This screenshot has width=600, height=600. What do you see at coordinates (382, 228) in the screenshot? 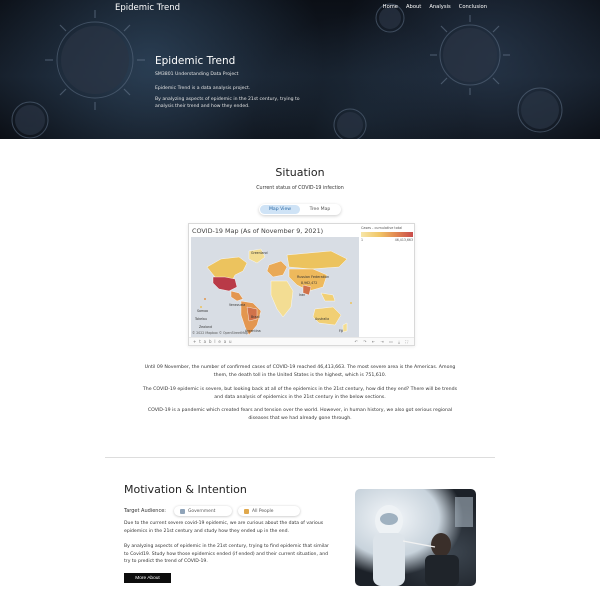
I see `legend-title: Cases - cumulative total` at bounding box center [382, 228].